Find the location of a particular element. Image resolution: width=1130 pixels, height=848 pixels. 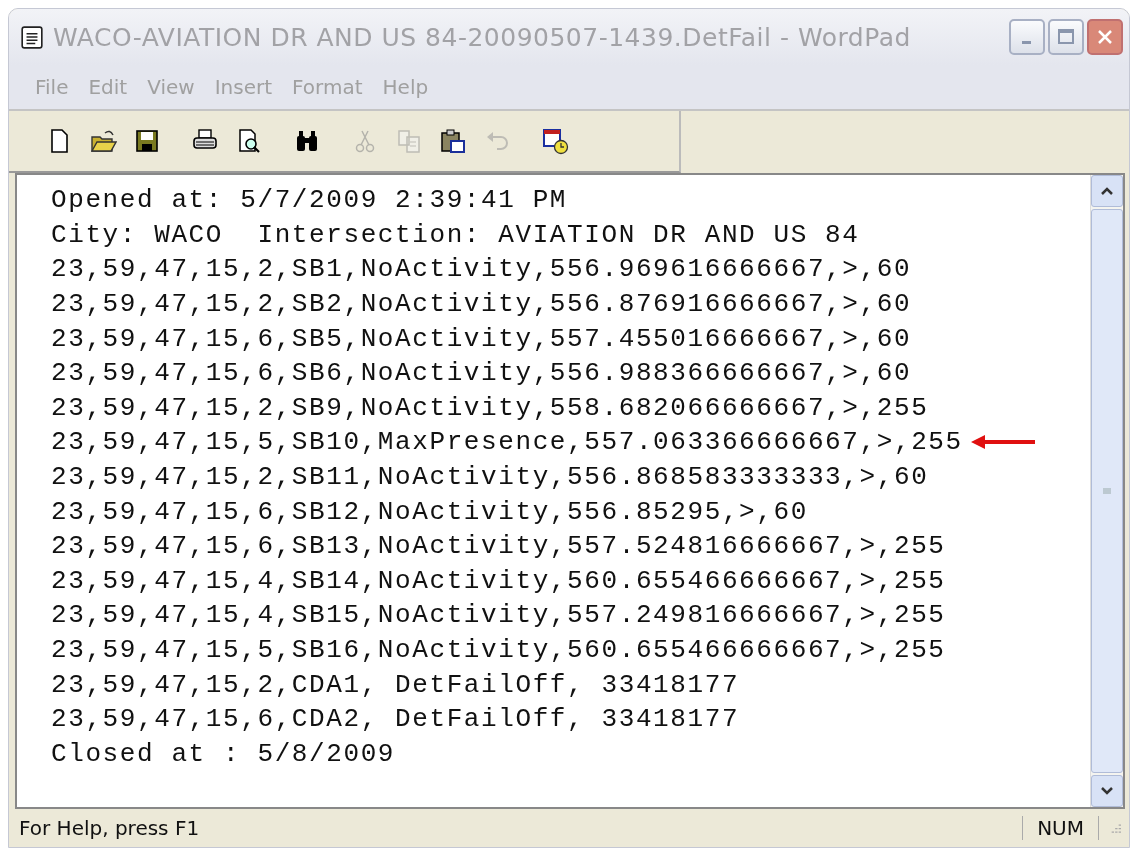

document-line: City: WACO Intersection: AVIATION DR AND US 84 is located at coordinates (455, 234).